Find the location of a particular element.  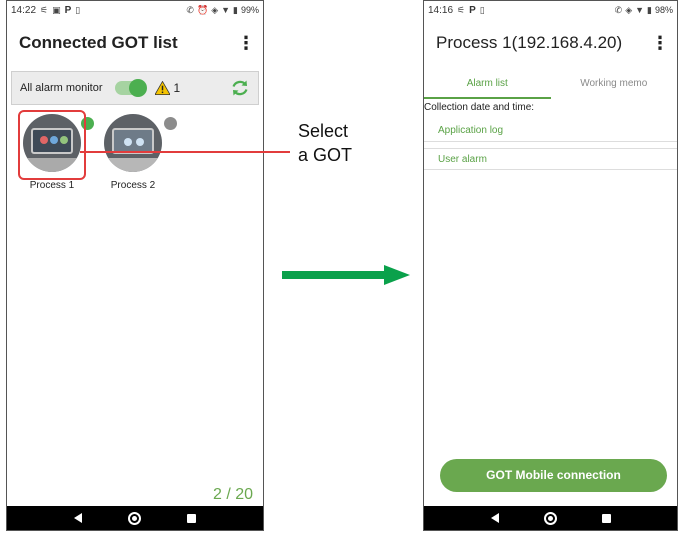

refresh-icon is located at coordinates (240, 88).